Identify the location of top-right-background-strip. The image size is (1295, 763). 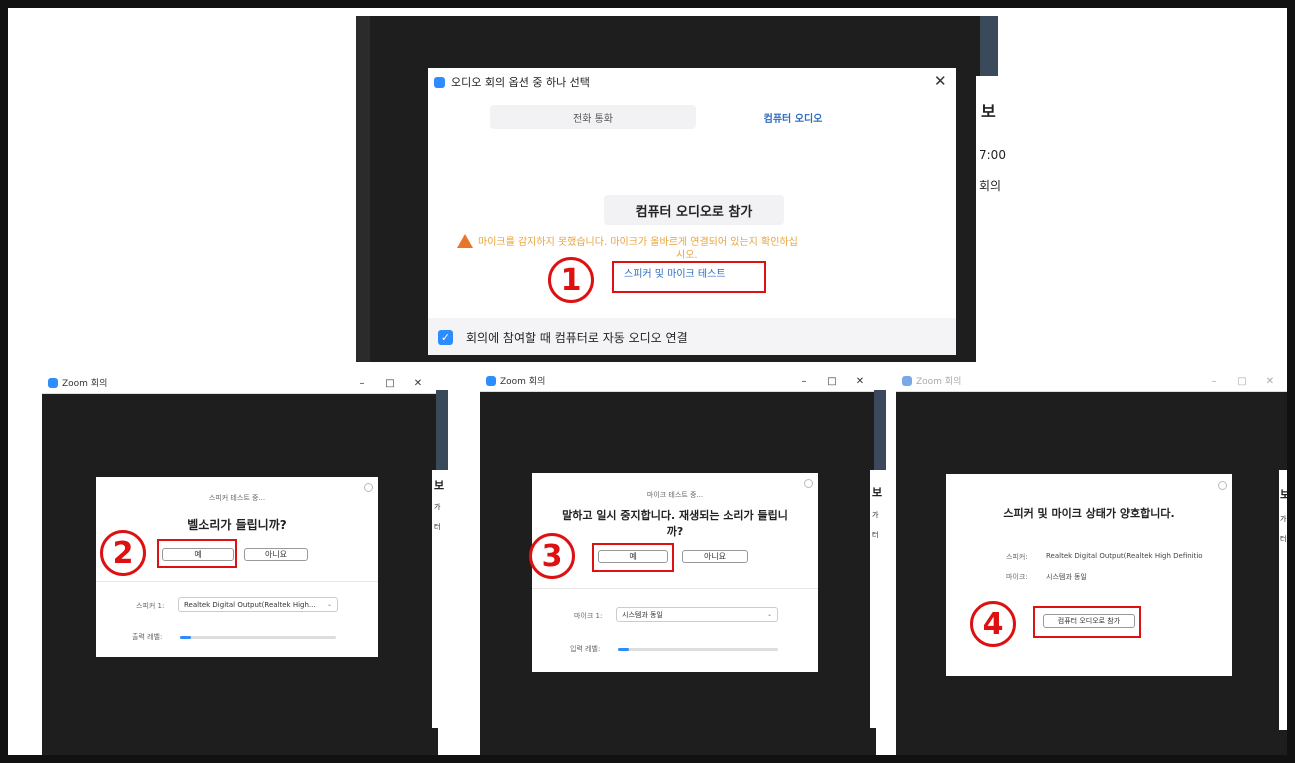
(989, 46).